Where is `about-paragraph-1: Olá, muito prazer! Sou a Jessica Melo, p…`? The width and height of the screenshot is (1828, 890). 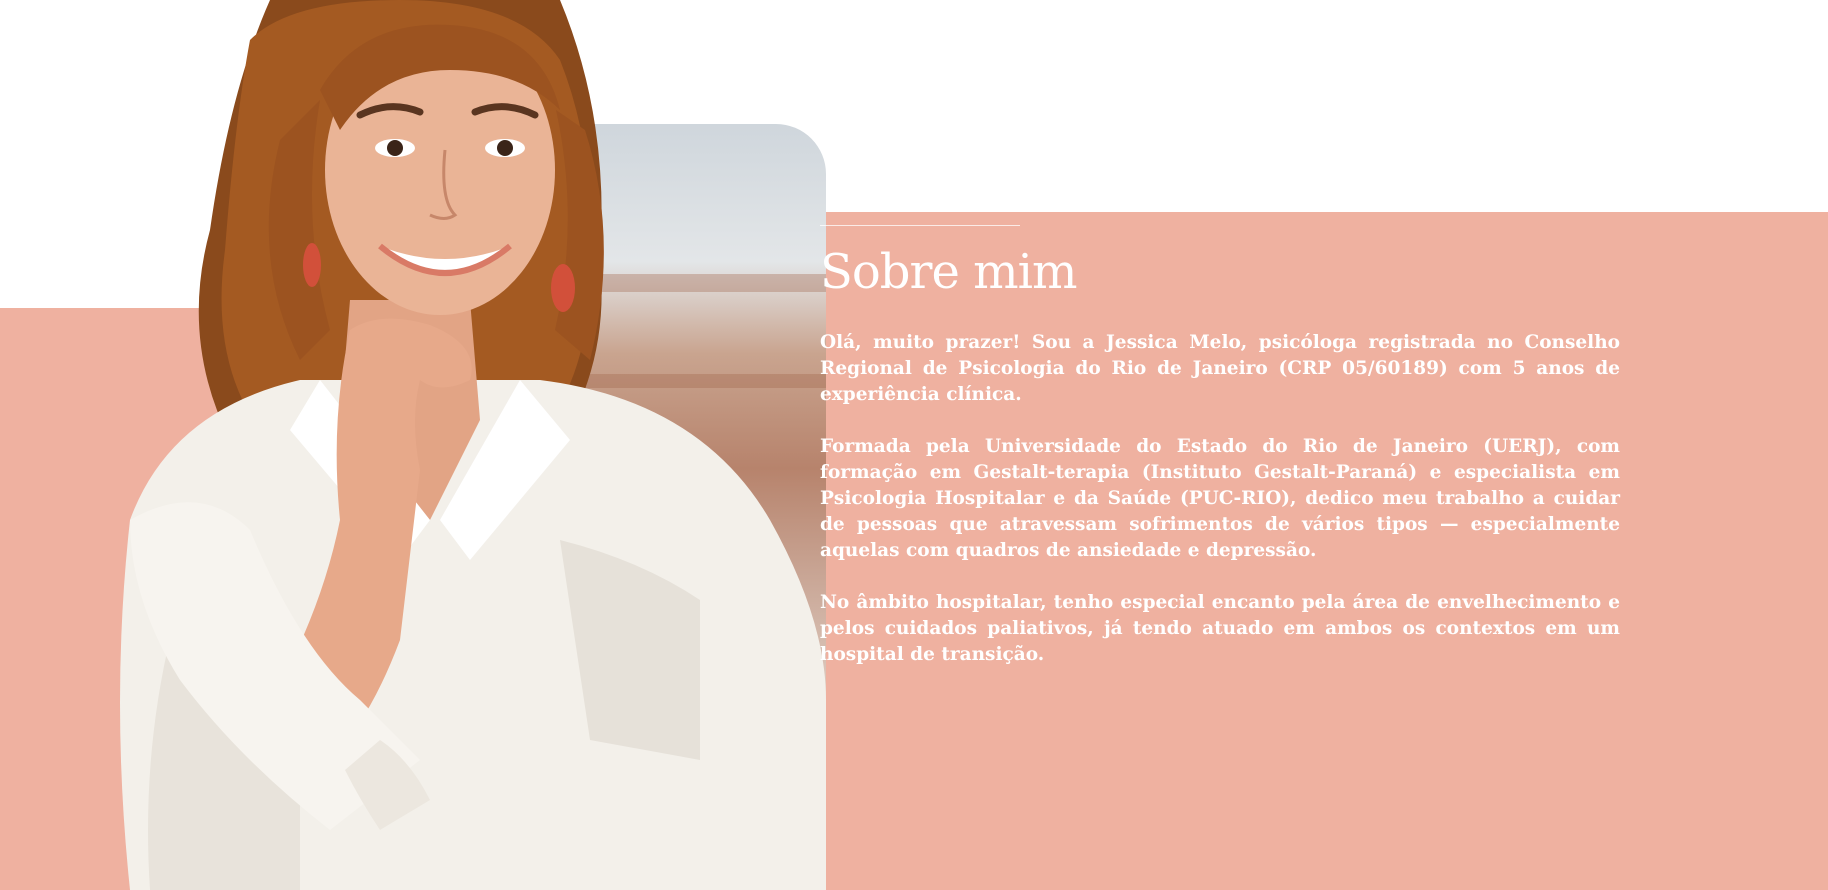
about-paragraph-1: Olá, muito prazer! Sou a Jessica Melo, p… is located at coordinates (1220, 368).